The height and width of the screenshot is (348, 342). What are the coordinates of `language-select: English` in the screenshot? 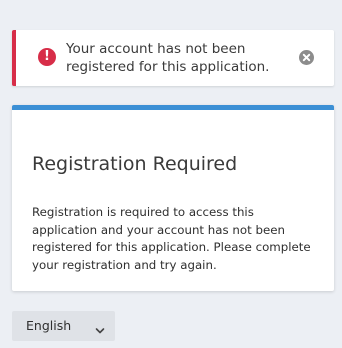 It's located at (63, 326).